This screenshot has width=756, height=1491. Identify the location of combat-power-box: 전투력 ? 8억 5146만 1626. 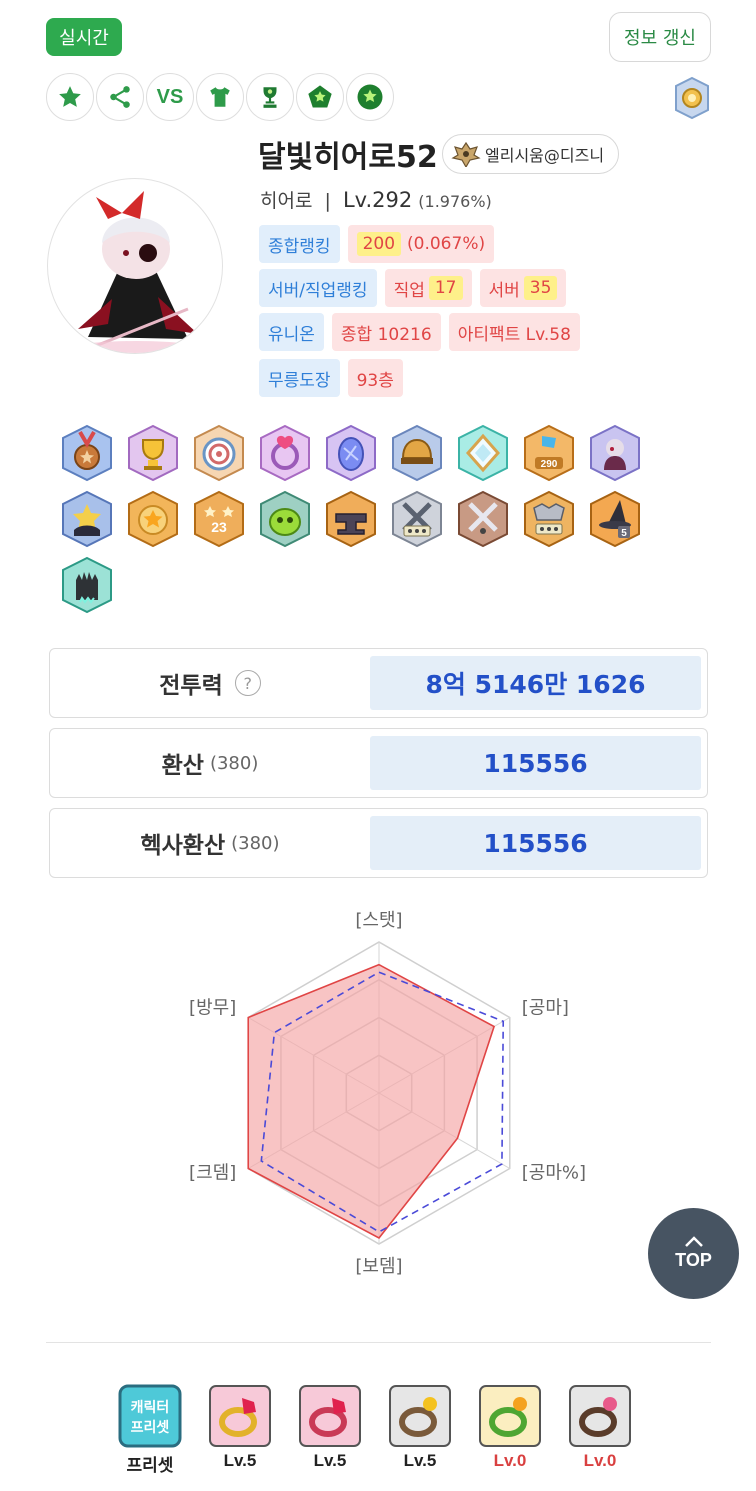
(378, 683).